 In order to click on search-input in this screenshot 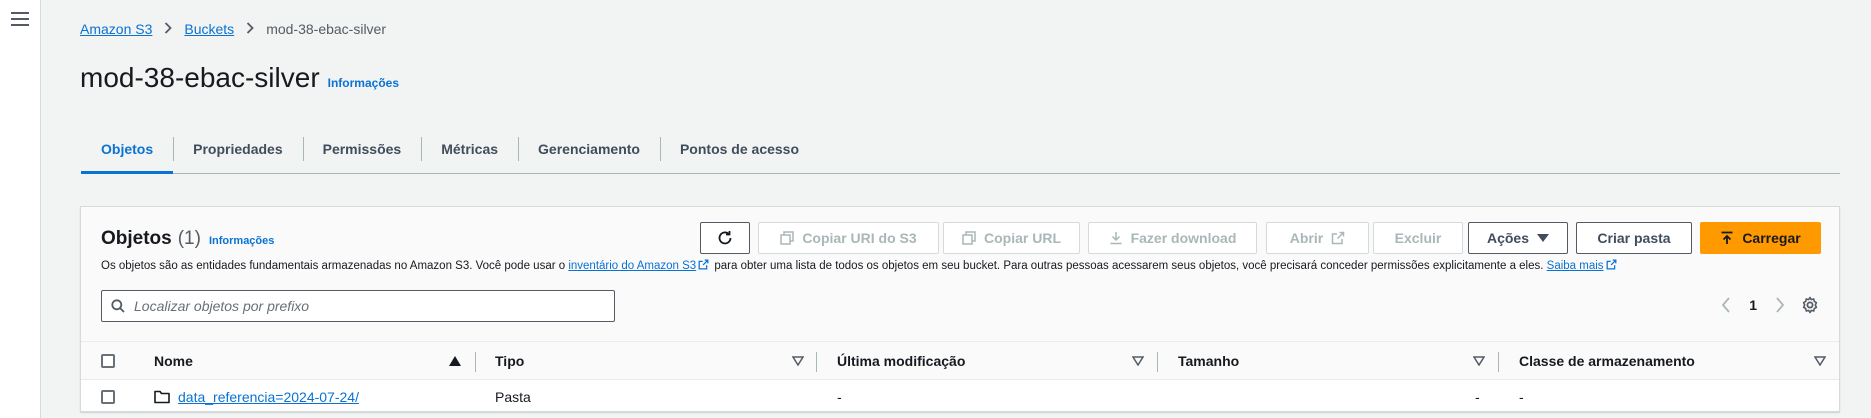, I will do `click(374, 306)`.